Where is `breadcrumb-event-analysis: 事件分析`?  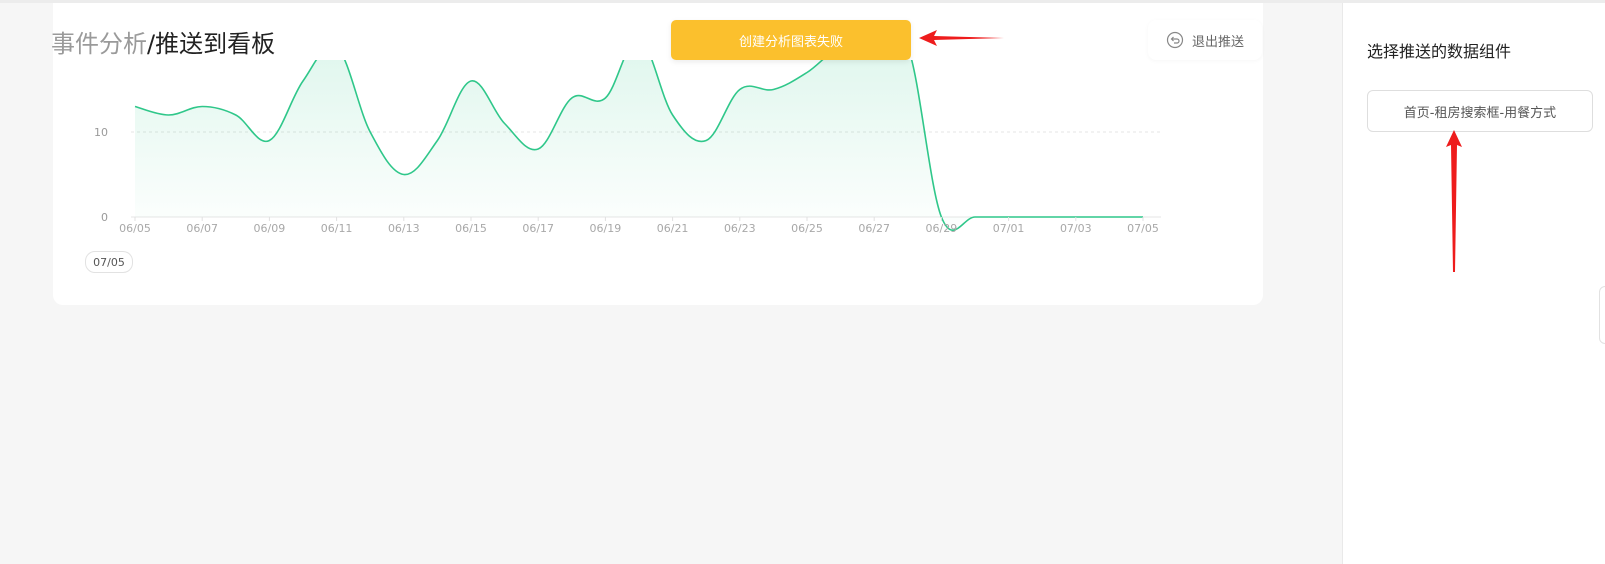 breadcrumb-event-analysis: 事件分析 is located at coordinates (99, 44).